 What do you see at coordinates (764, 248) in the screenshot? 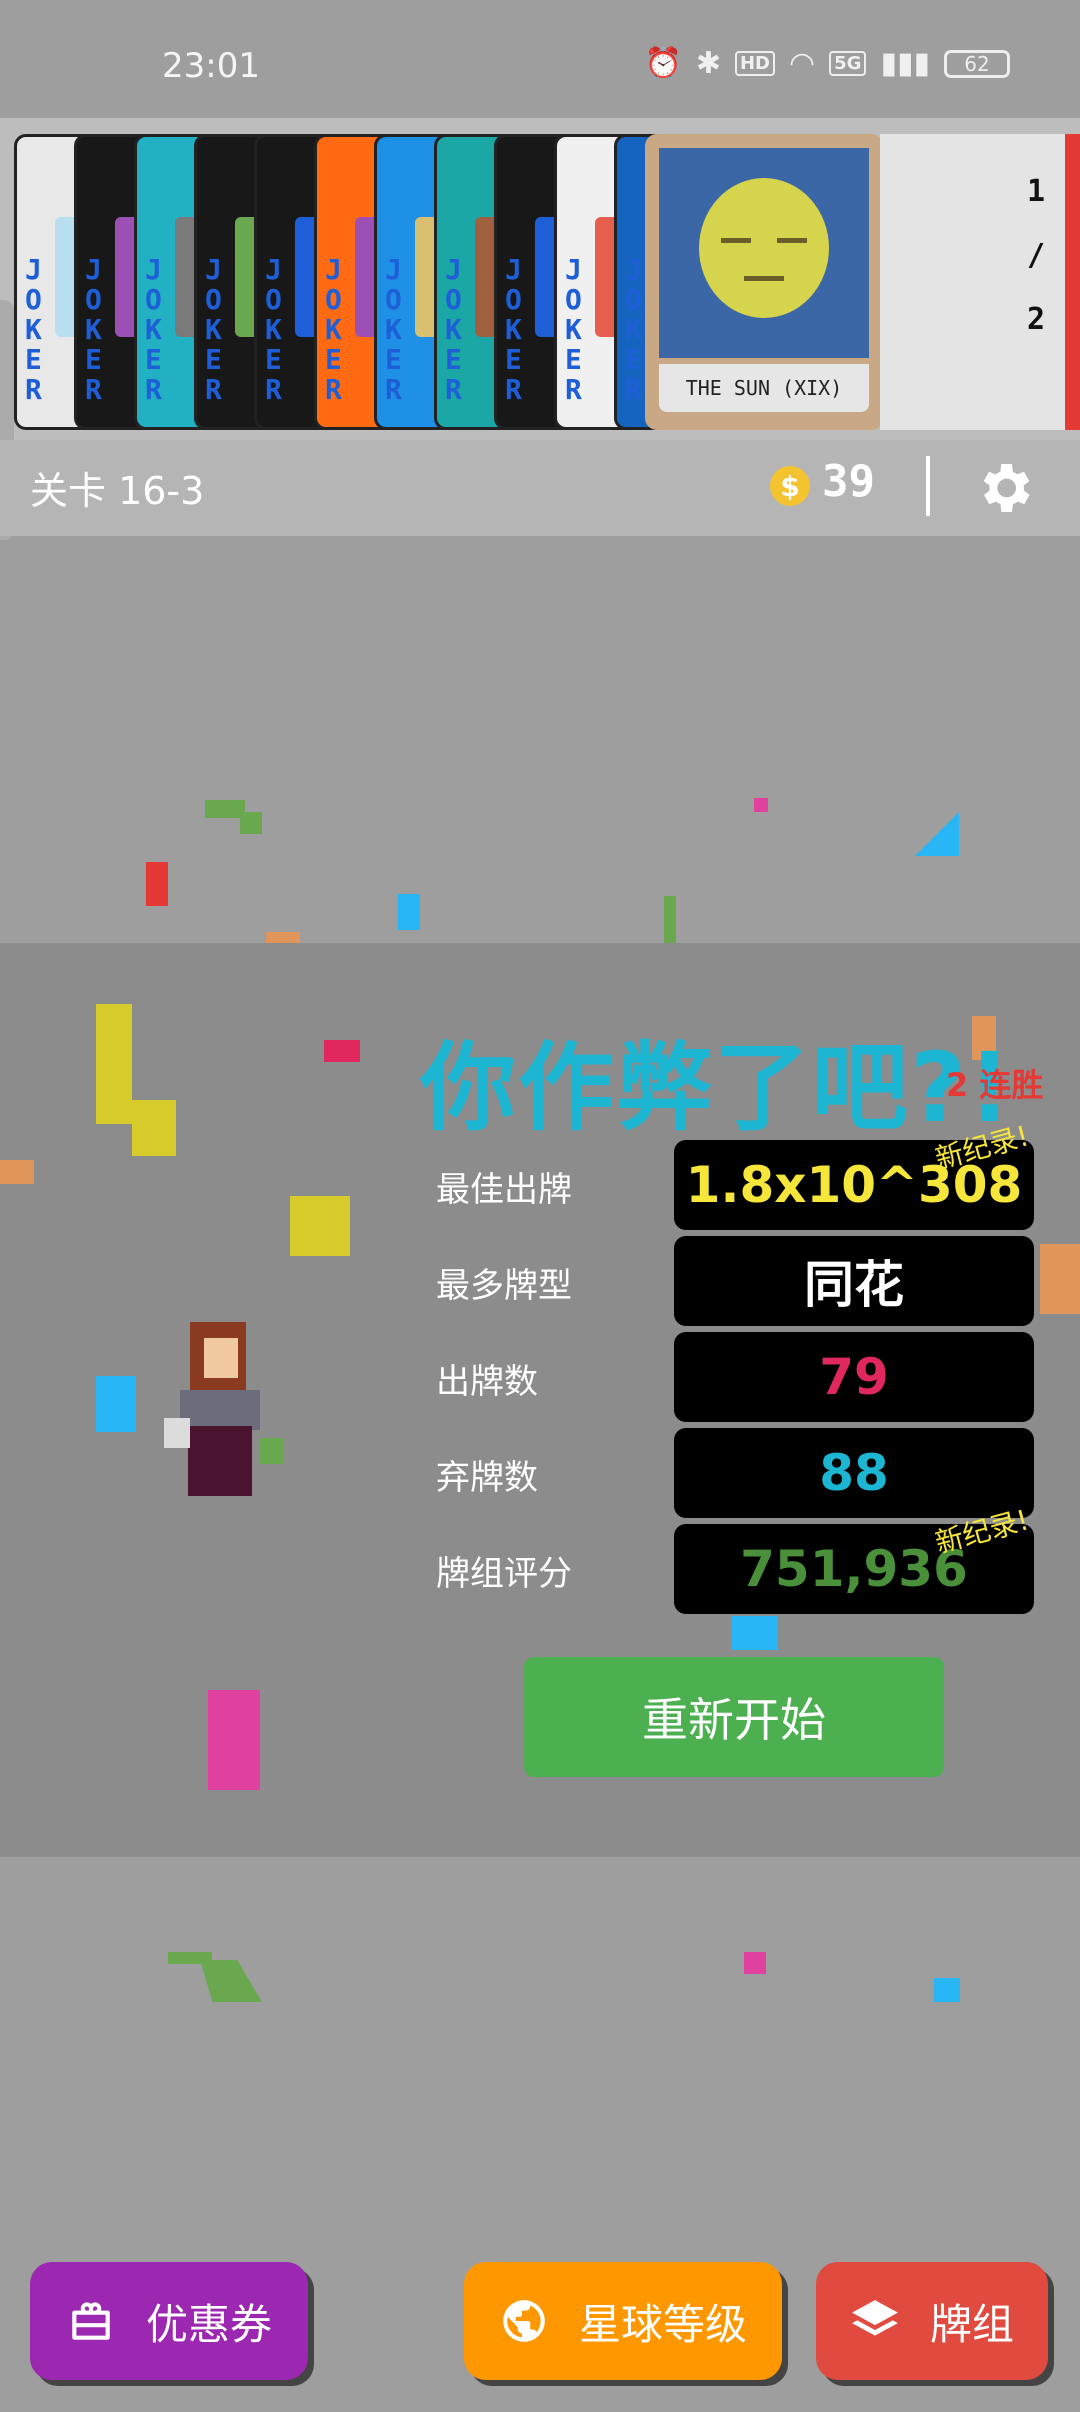
I see `sun-icon` at bounding box center [764, 248].